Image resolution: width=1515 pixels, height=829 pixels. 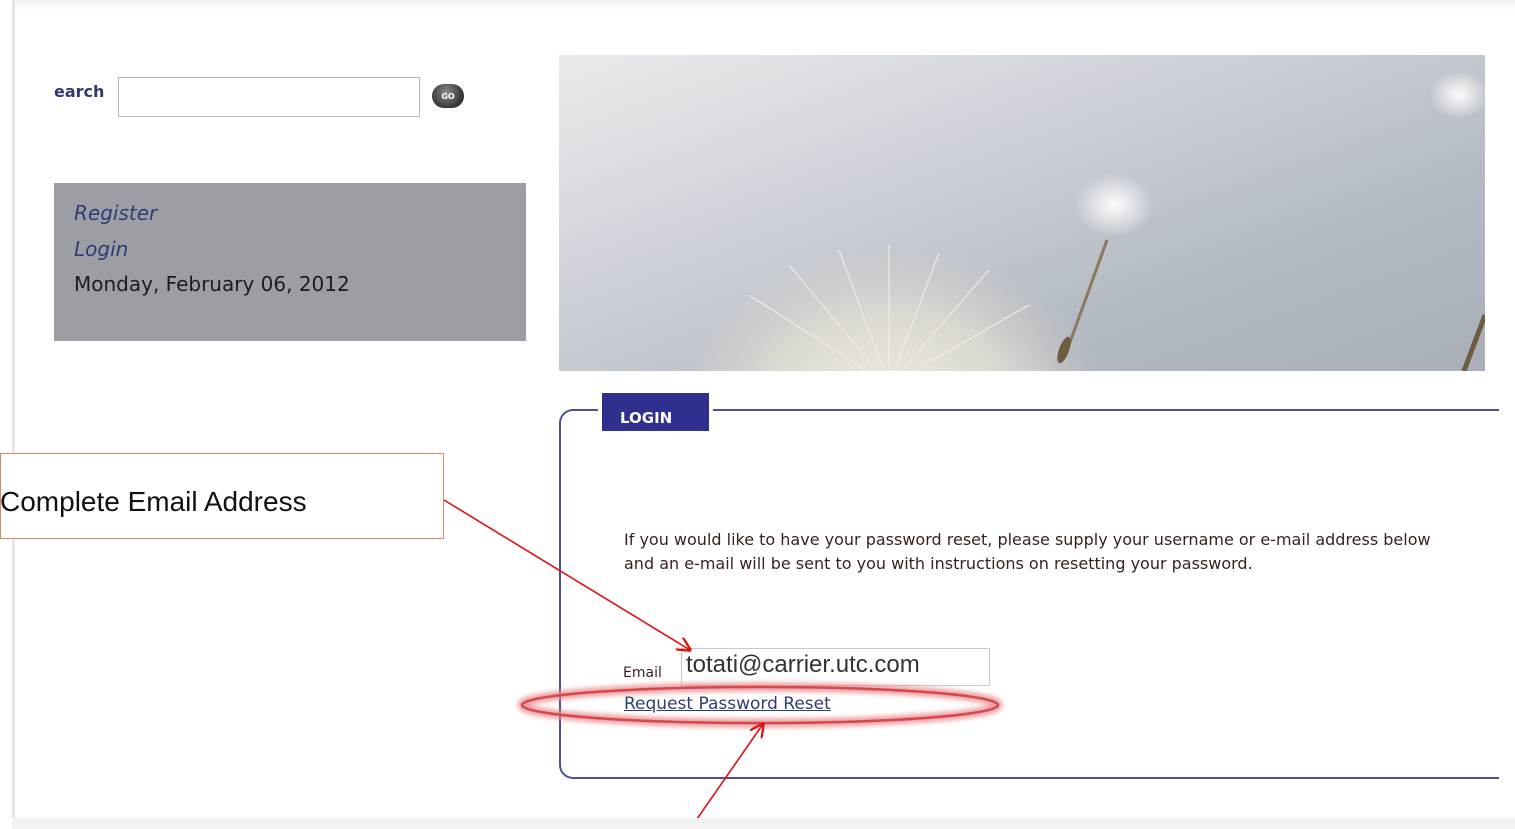 What do you see at coordinates (760, 705) in the screenshot?
I see `highlight-ellipse` at bounding box center [760, 705].